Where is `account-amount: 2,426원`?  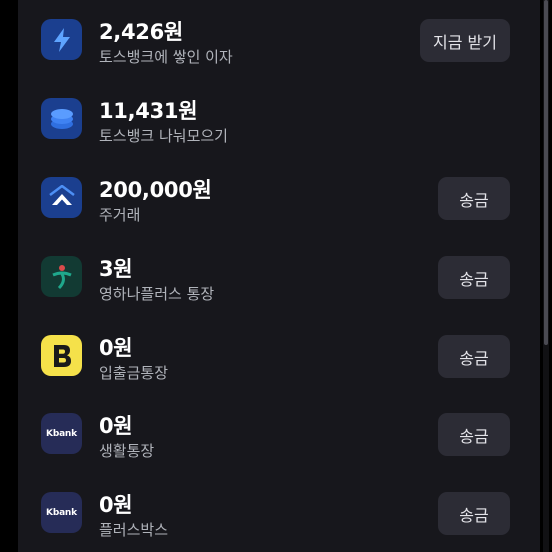
account-amount: 2,426원 is located at coordinates (141, 32).